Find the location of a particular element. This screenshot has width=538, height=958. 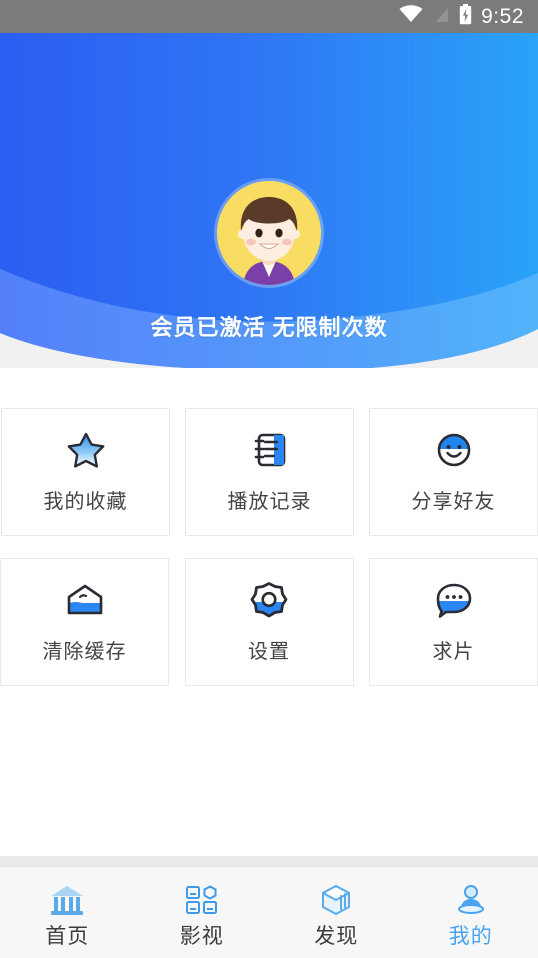

cube-icon is located at coordinates (336, 898).